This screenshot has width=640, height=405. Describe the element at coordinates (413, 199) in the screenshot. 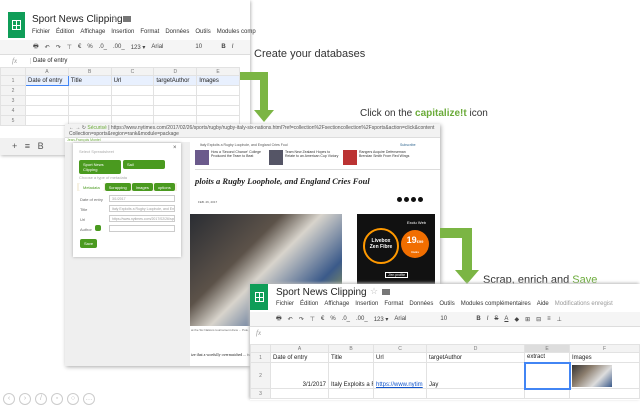

I see `email-icon` at that location.